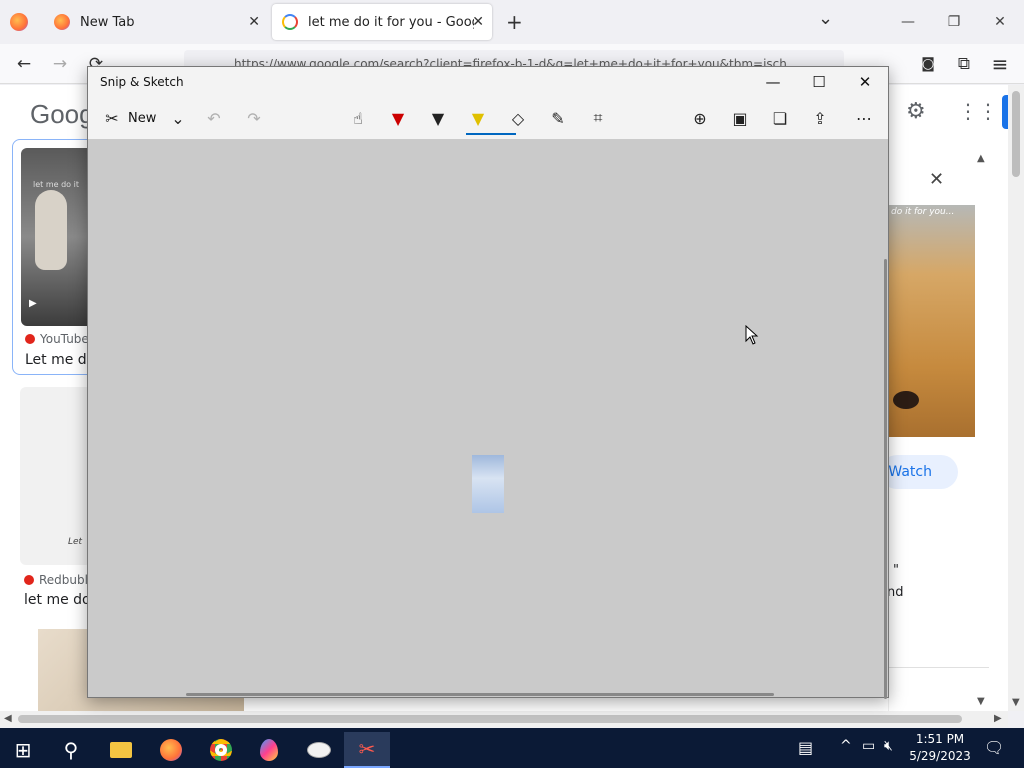 This screenshot has width=1024, height=768. Describe the element at coordinates (994, 747) in the screenshot. I see `notification-icon: 🗨︎` at that location.